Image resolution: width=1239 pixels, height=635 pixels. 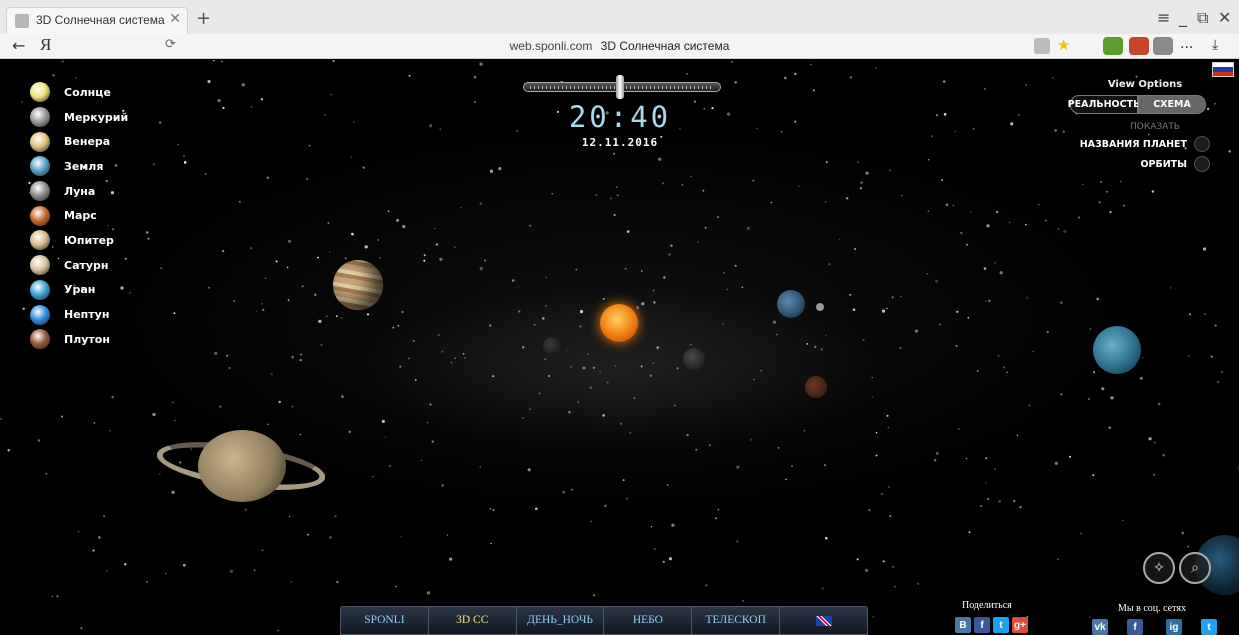 I want to click on sun-3d, so click(x=619, y=323).